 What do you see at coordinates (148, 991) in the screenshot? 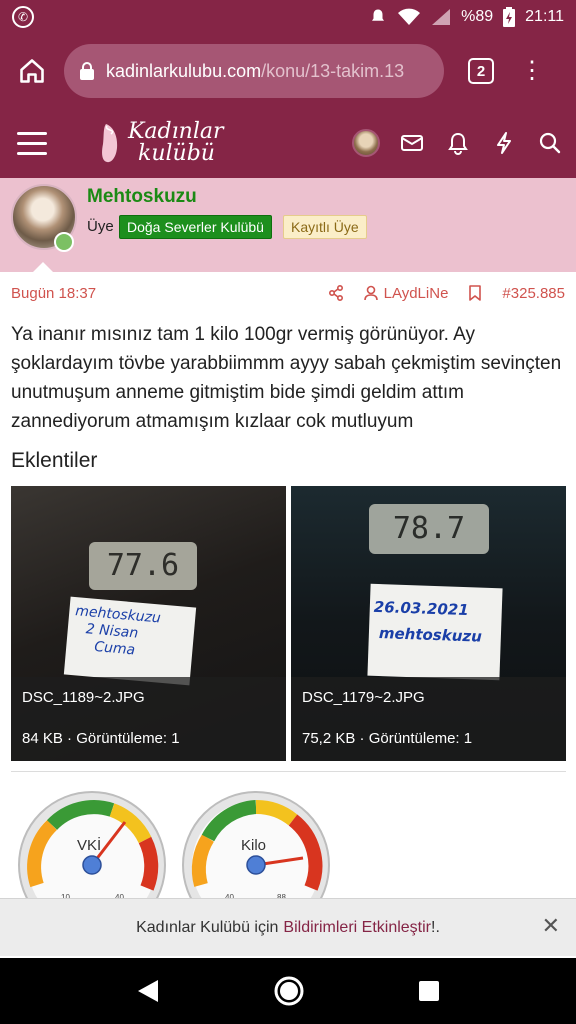
I see `back-icon` at bounding box center [148, 991].